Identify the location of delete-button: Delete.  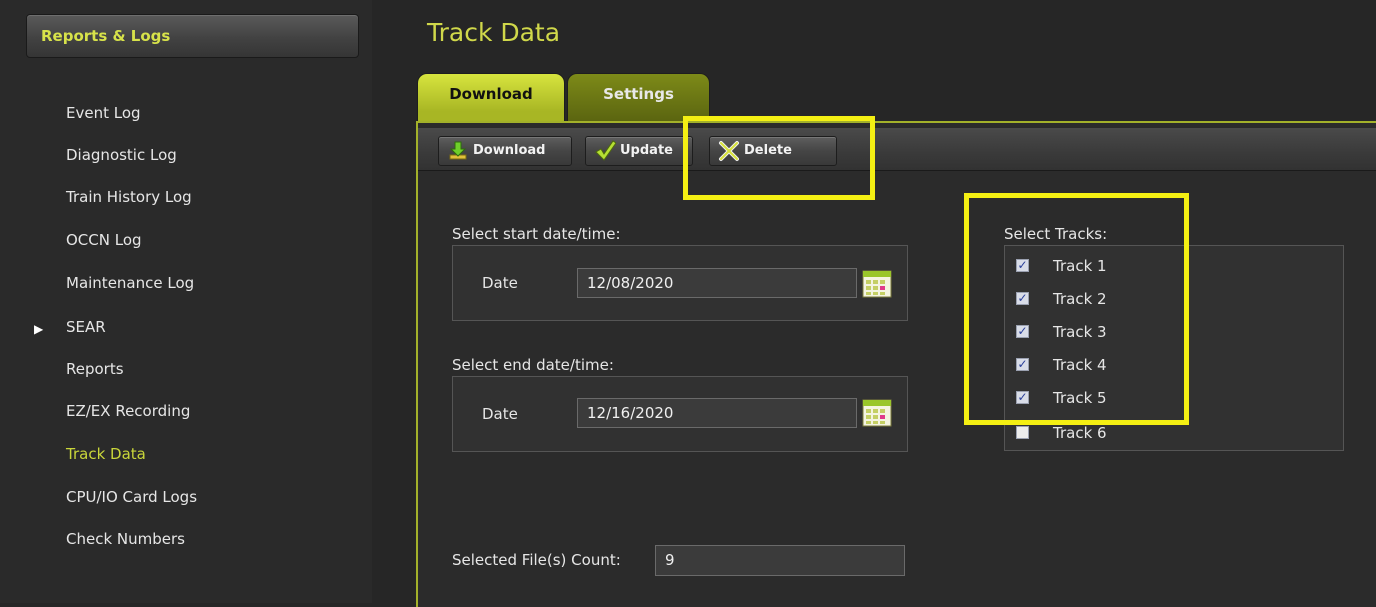
(773, 151).